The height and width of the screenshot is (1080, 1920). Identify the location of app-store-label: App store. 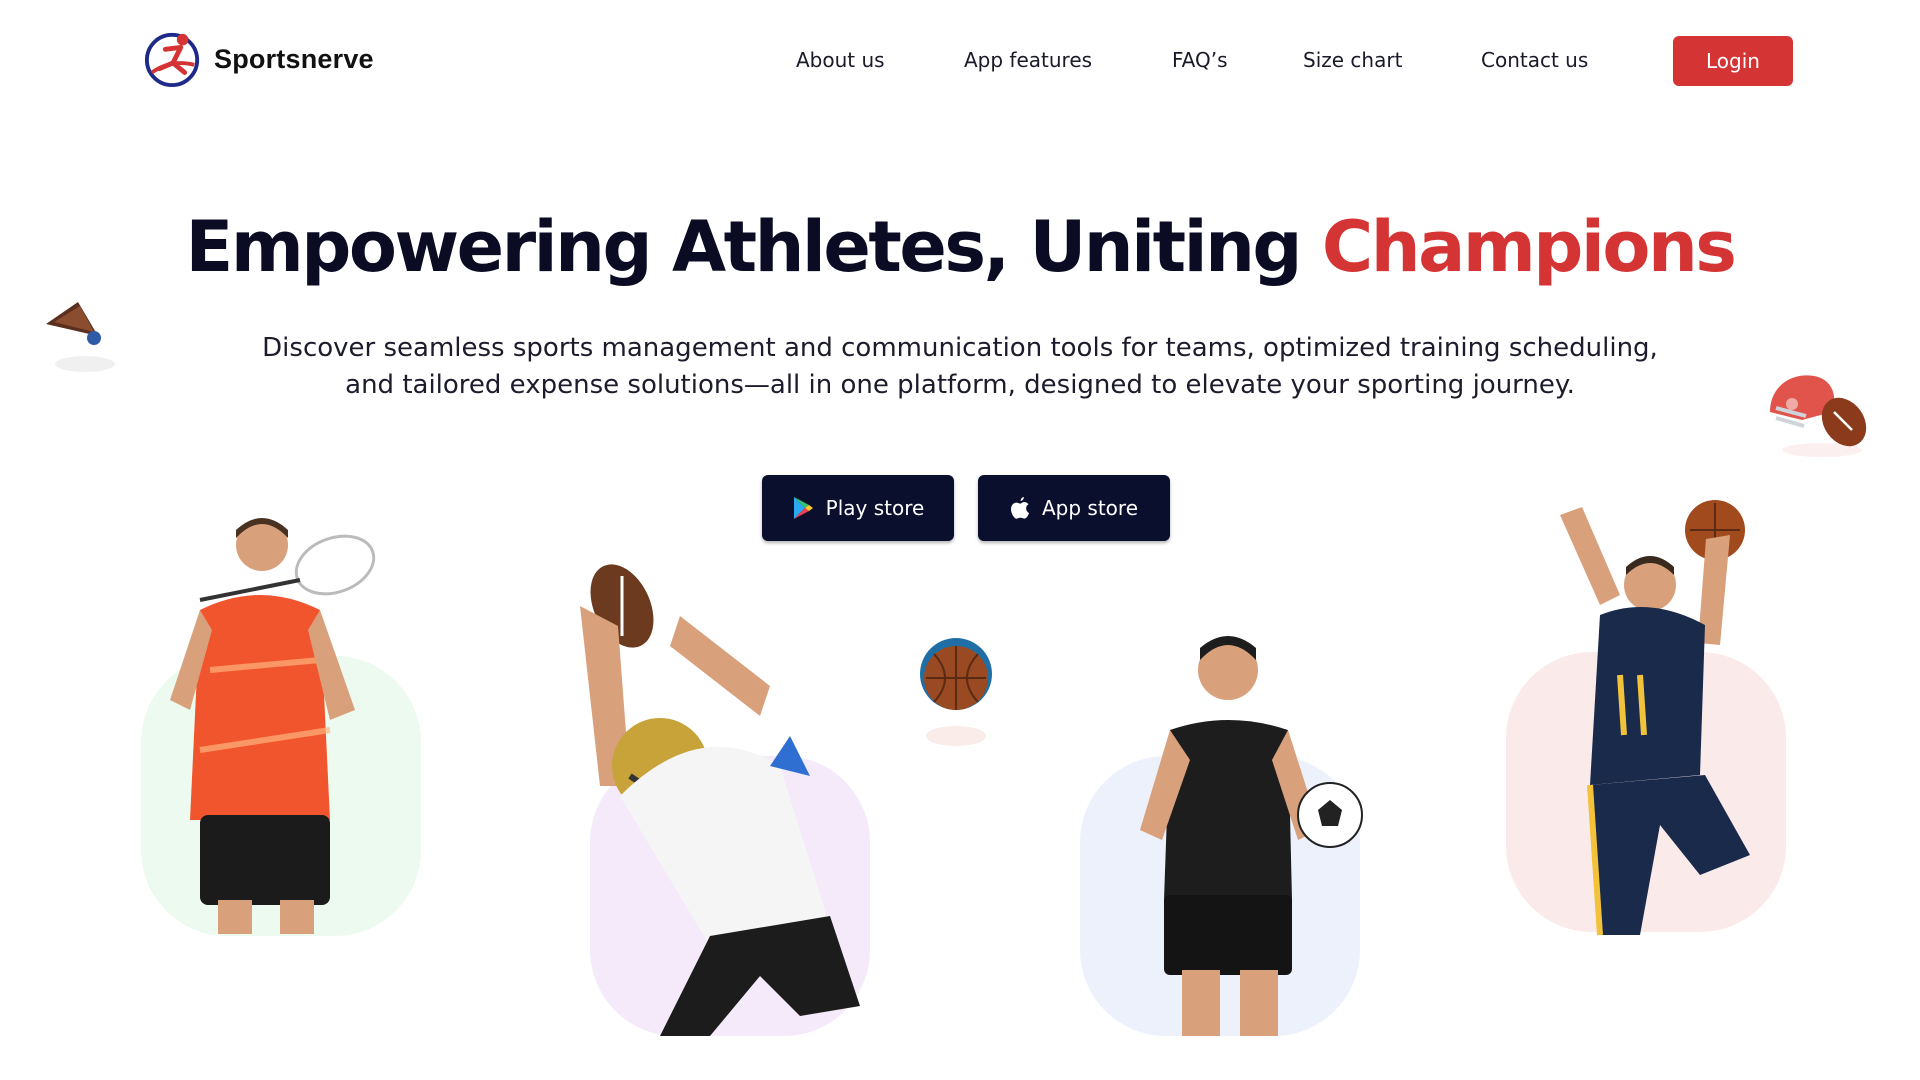
(1089, 508).